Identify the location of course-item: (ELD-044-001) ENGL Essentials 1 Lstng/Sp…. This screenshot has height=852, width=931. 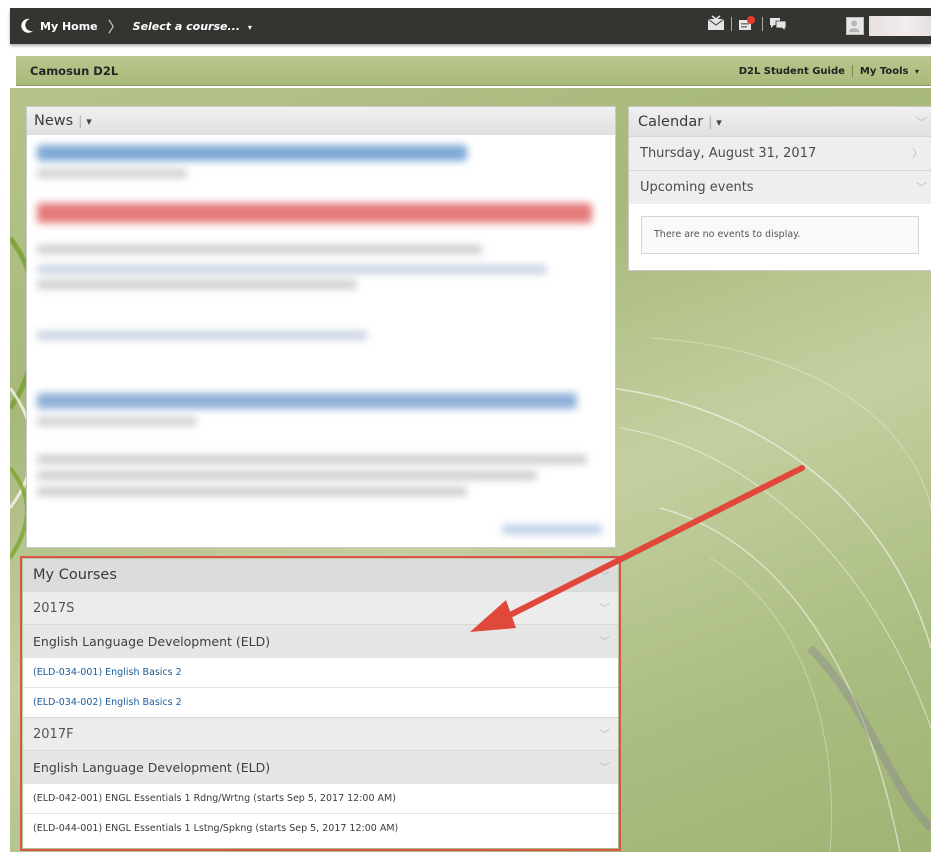
(320, 828).